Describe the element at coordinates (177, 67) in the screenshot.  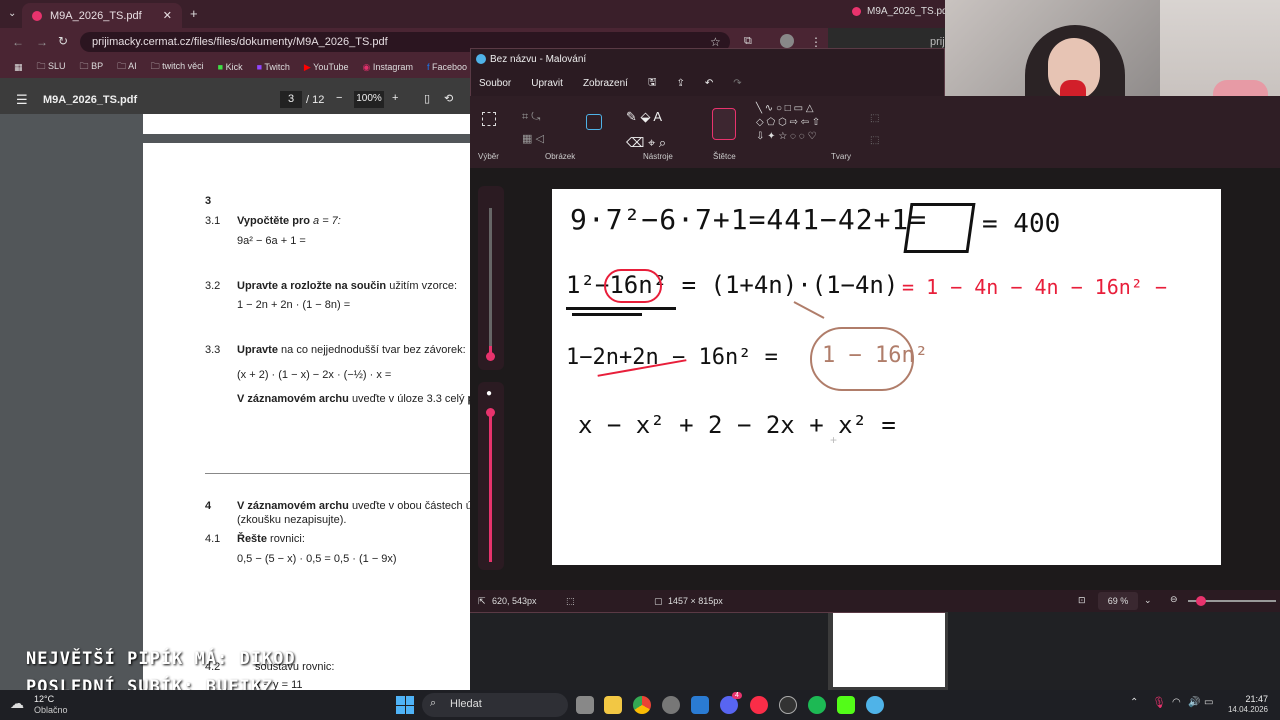
I see `bookmark-item: 🗀 twitch věci` at that location.